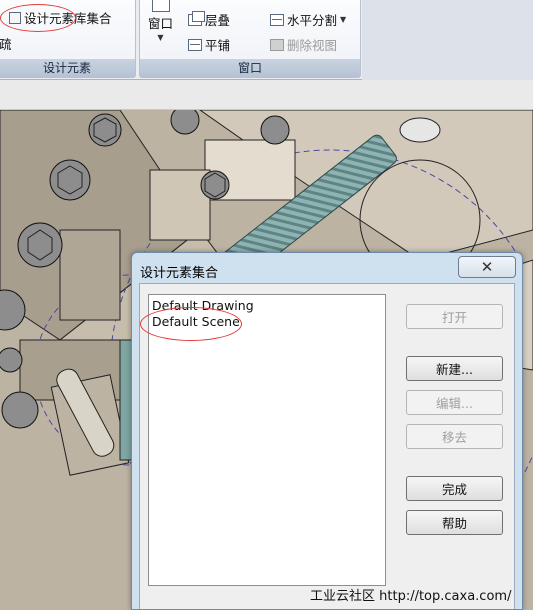  Describe the element at coordinates (218, 20) in the screenshot. I see `cascade-label: 层叠` at that location.